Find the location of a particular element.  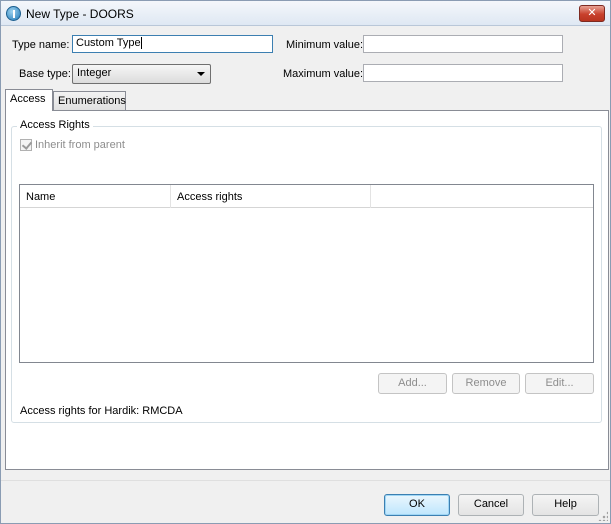

minimum-value-label: Minimum value: is located at coordinates (325, 45).